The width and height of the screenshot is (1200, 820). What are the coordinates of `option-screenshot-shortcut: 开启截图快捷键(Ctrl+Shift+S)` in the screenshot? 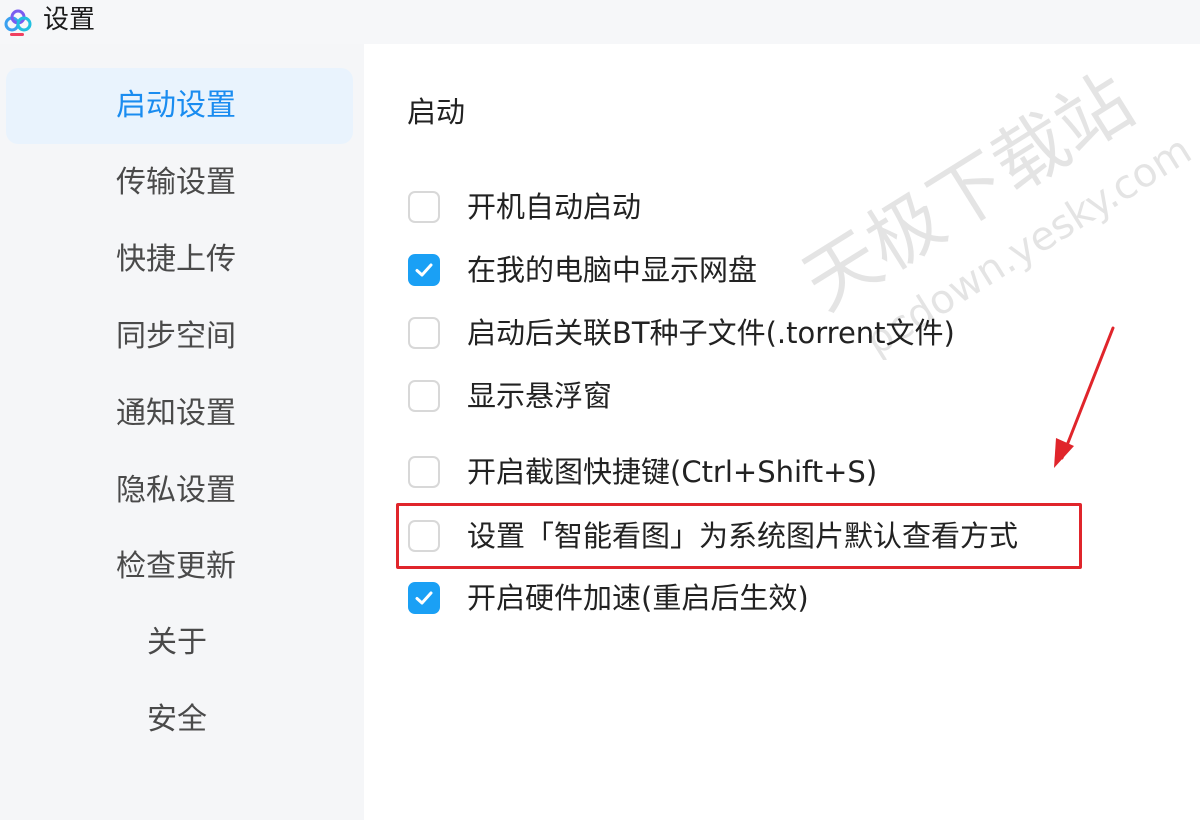 It's located at (642, 472).